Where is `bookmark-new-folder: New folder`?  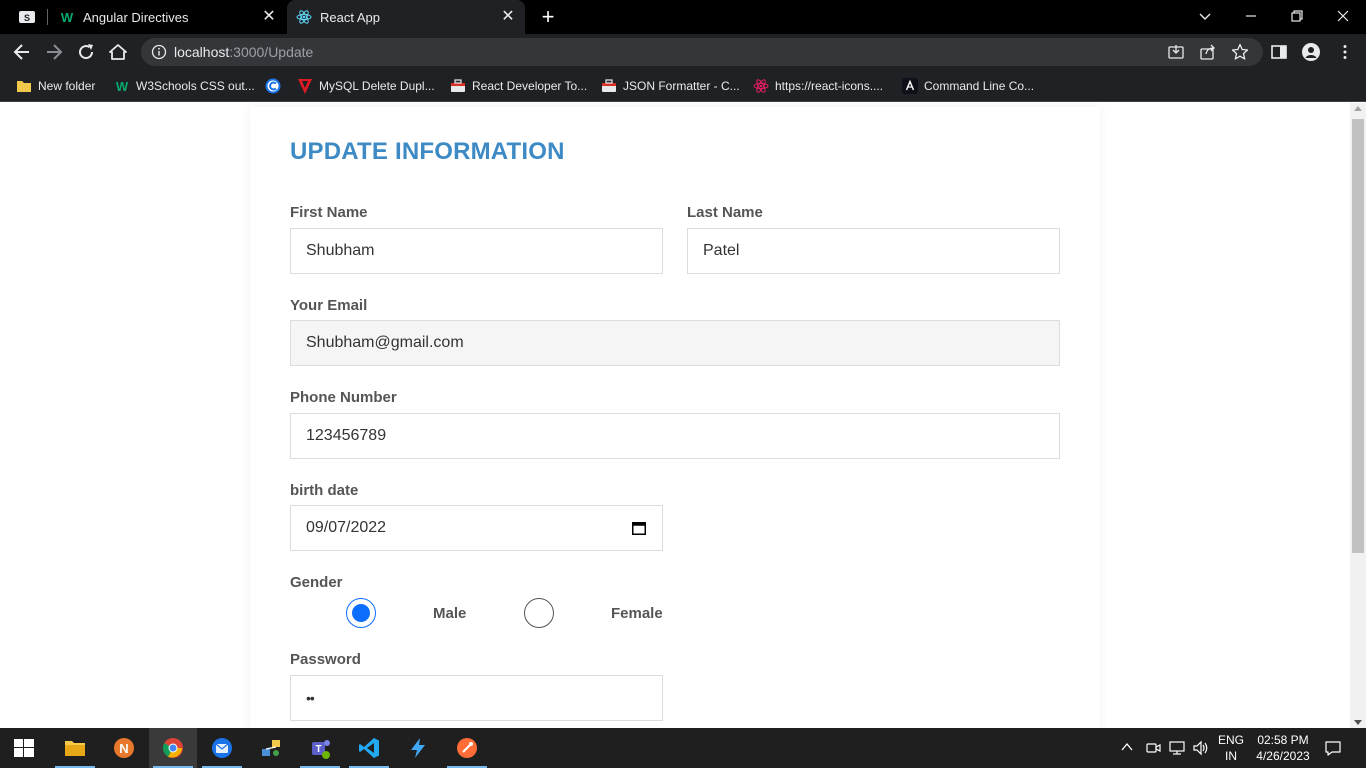 bookmark-new-folder: New folder is located at coordinates (55, 86).